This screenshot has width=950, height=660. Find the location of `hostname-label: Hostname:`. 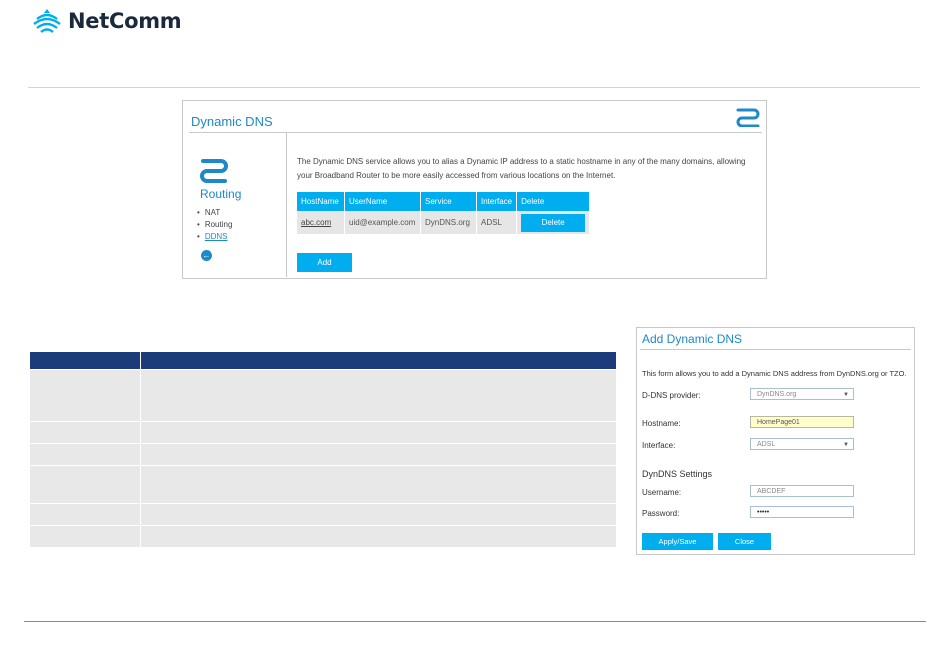

hostname-label: Hostname: is located at coordinates (661, 423).